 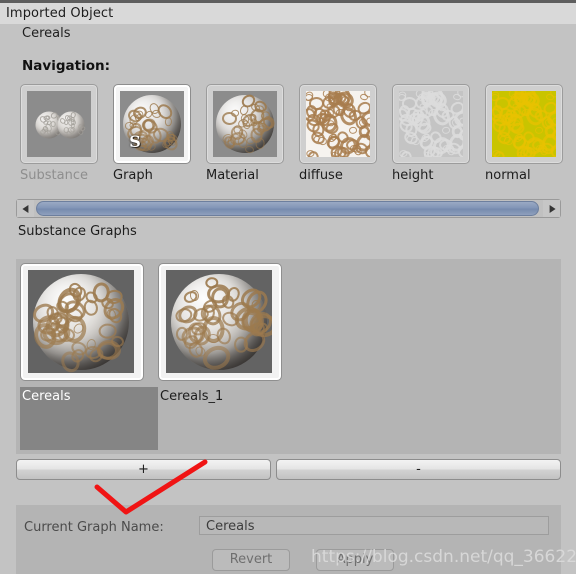 I want to click on remove-graph-button: -, so click(x=418, y=469).